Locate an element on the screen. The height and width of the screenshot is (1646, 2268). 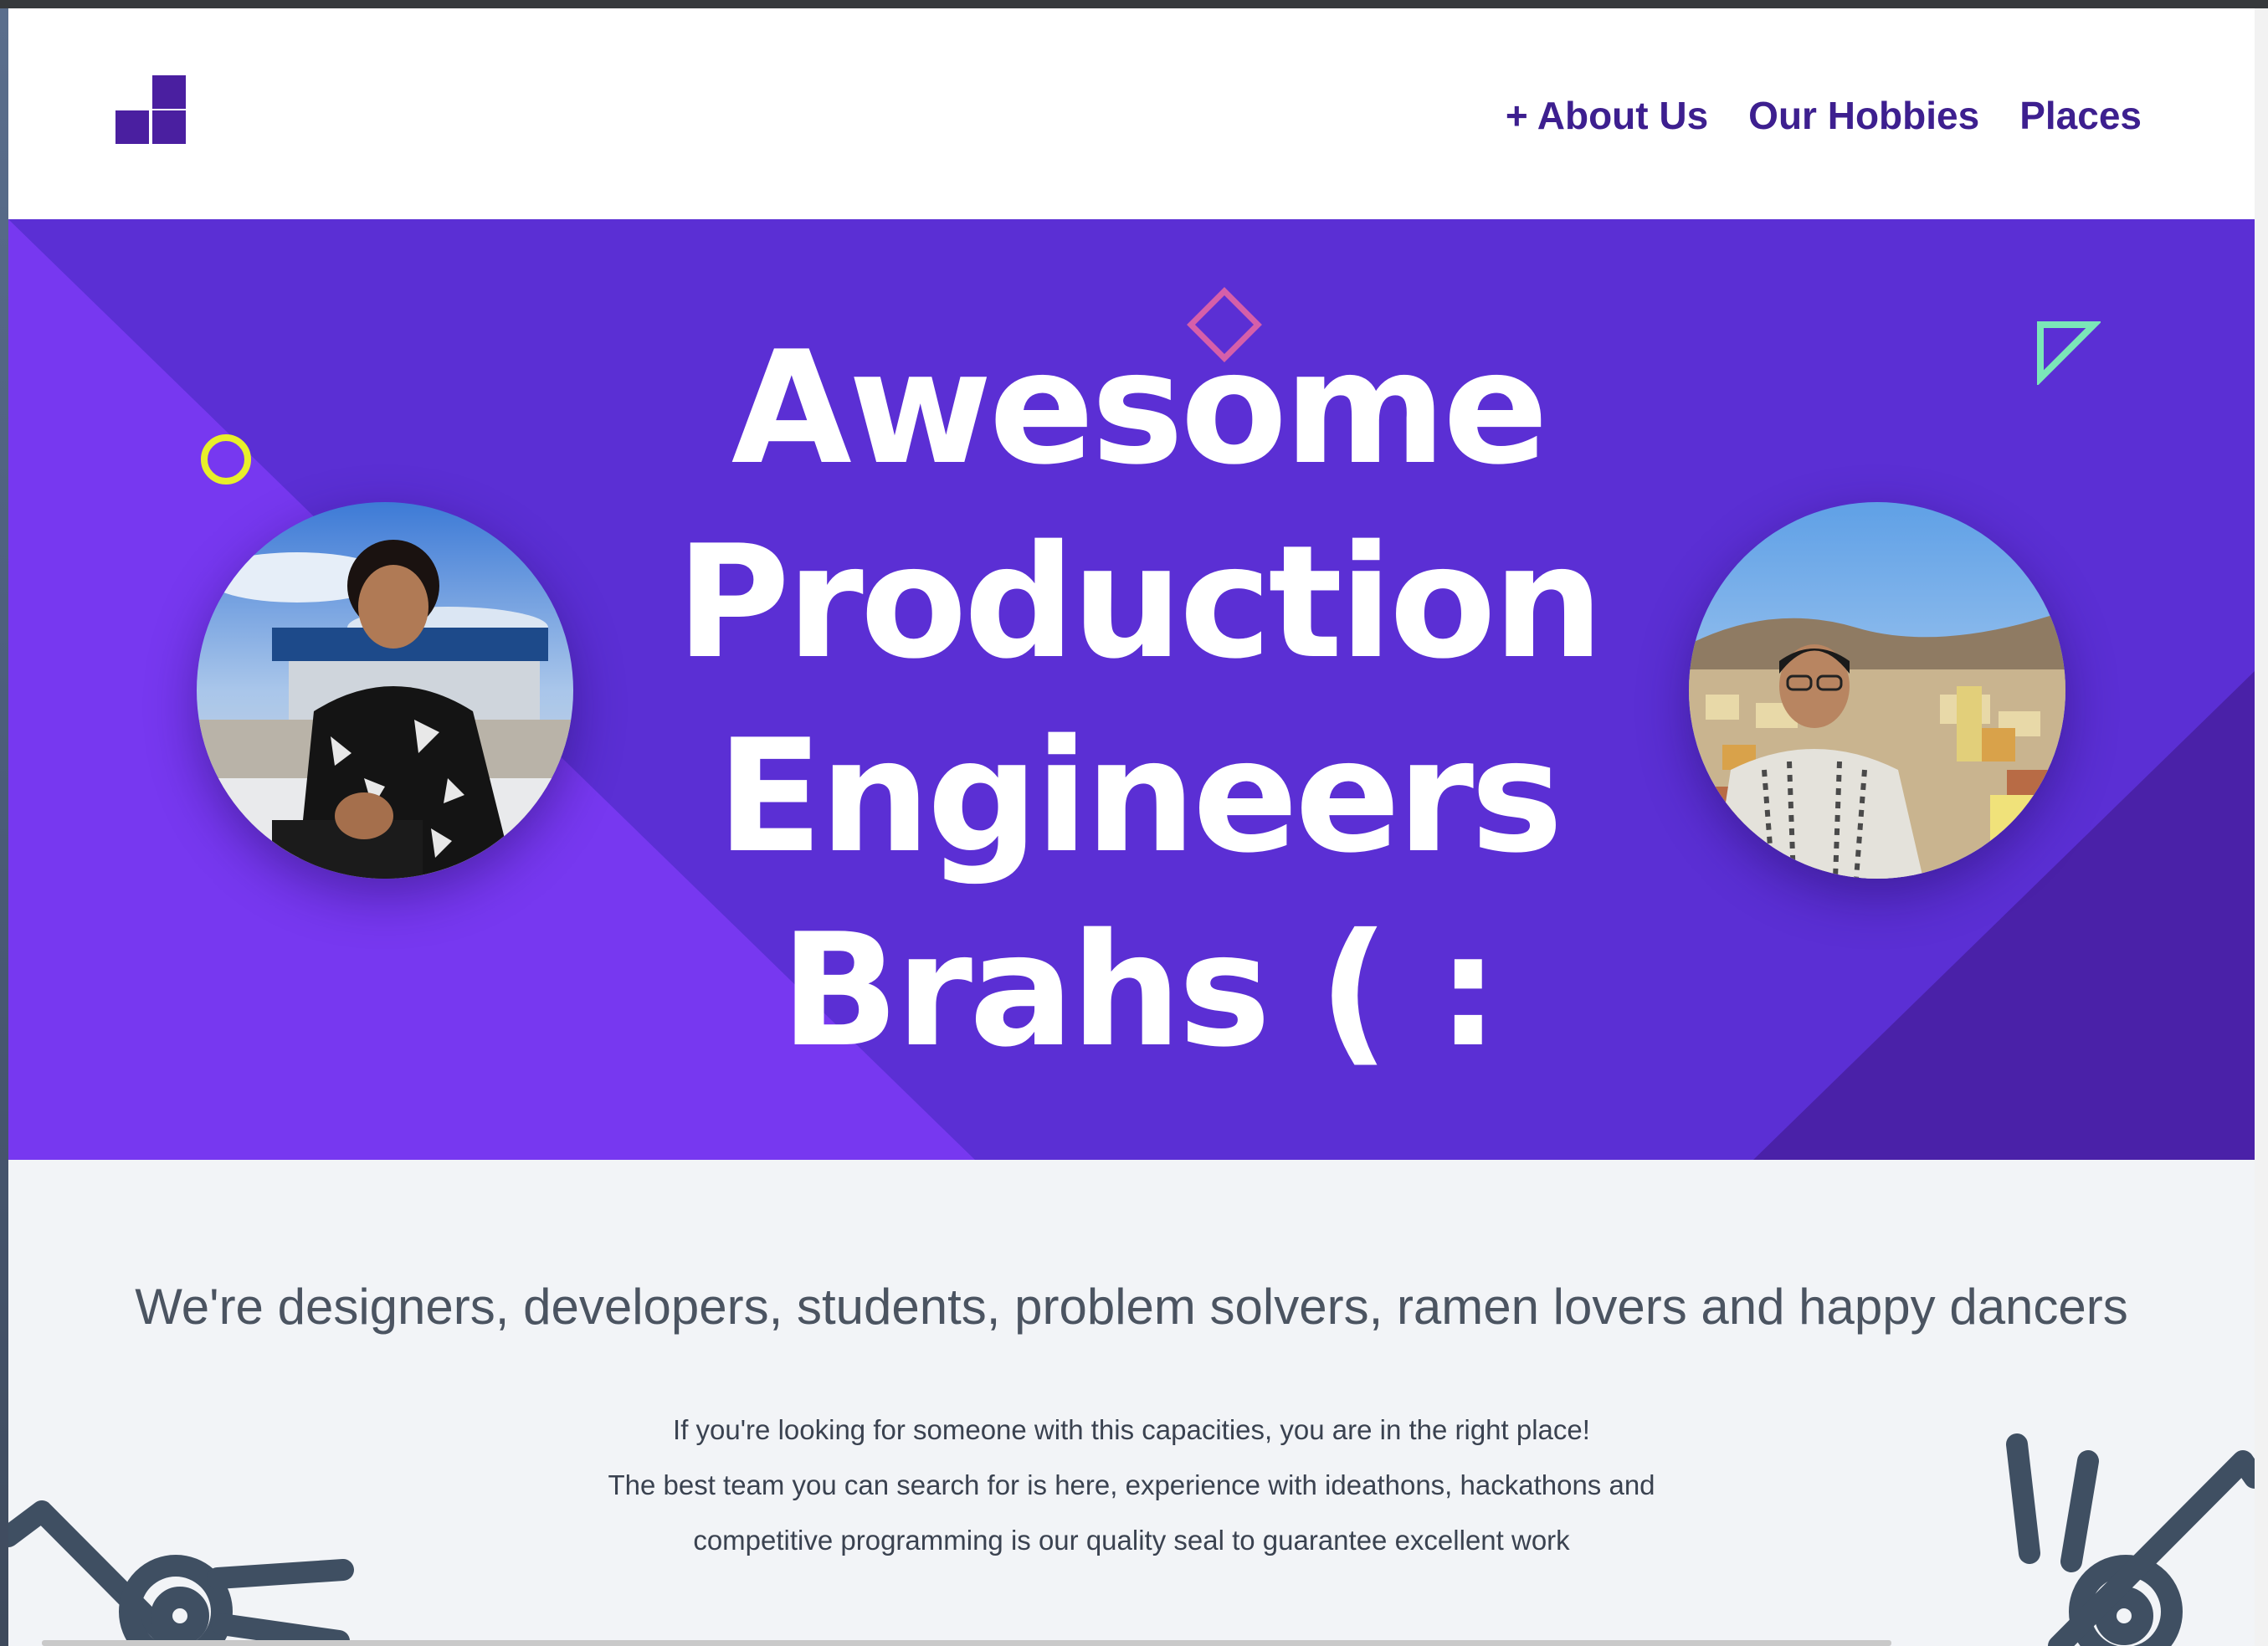
headline-line-2: Production is located at coordinates (1140, 602).